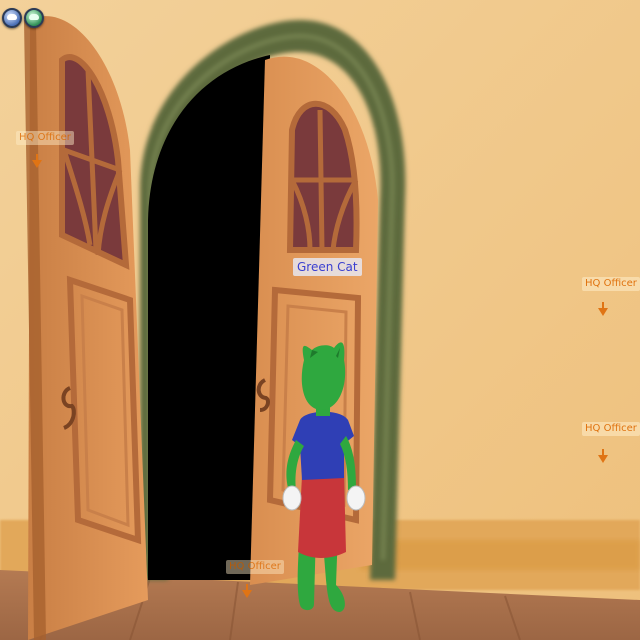  I want to click on friends-button, so click(12, 18).